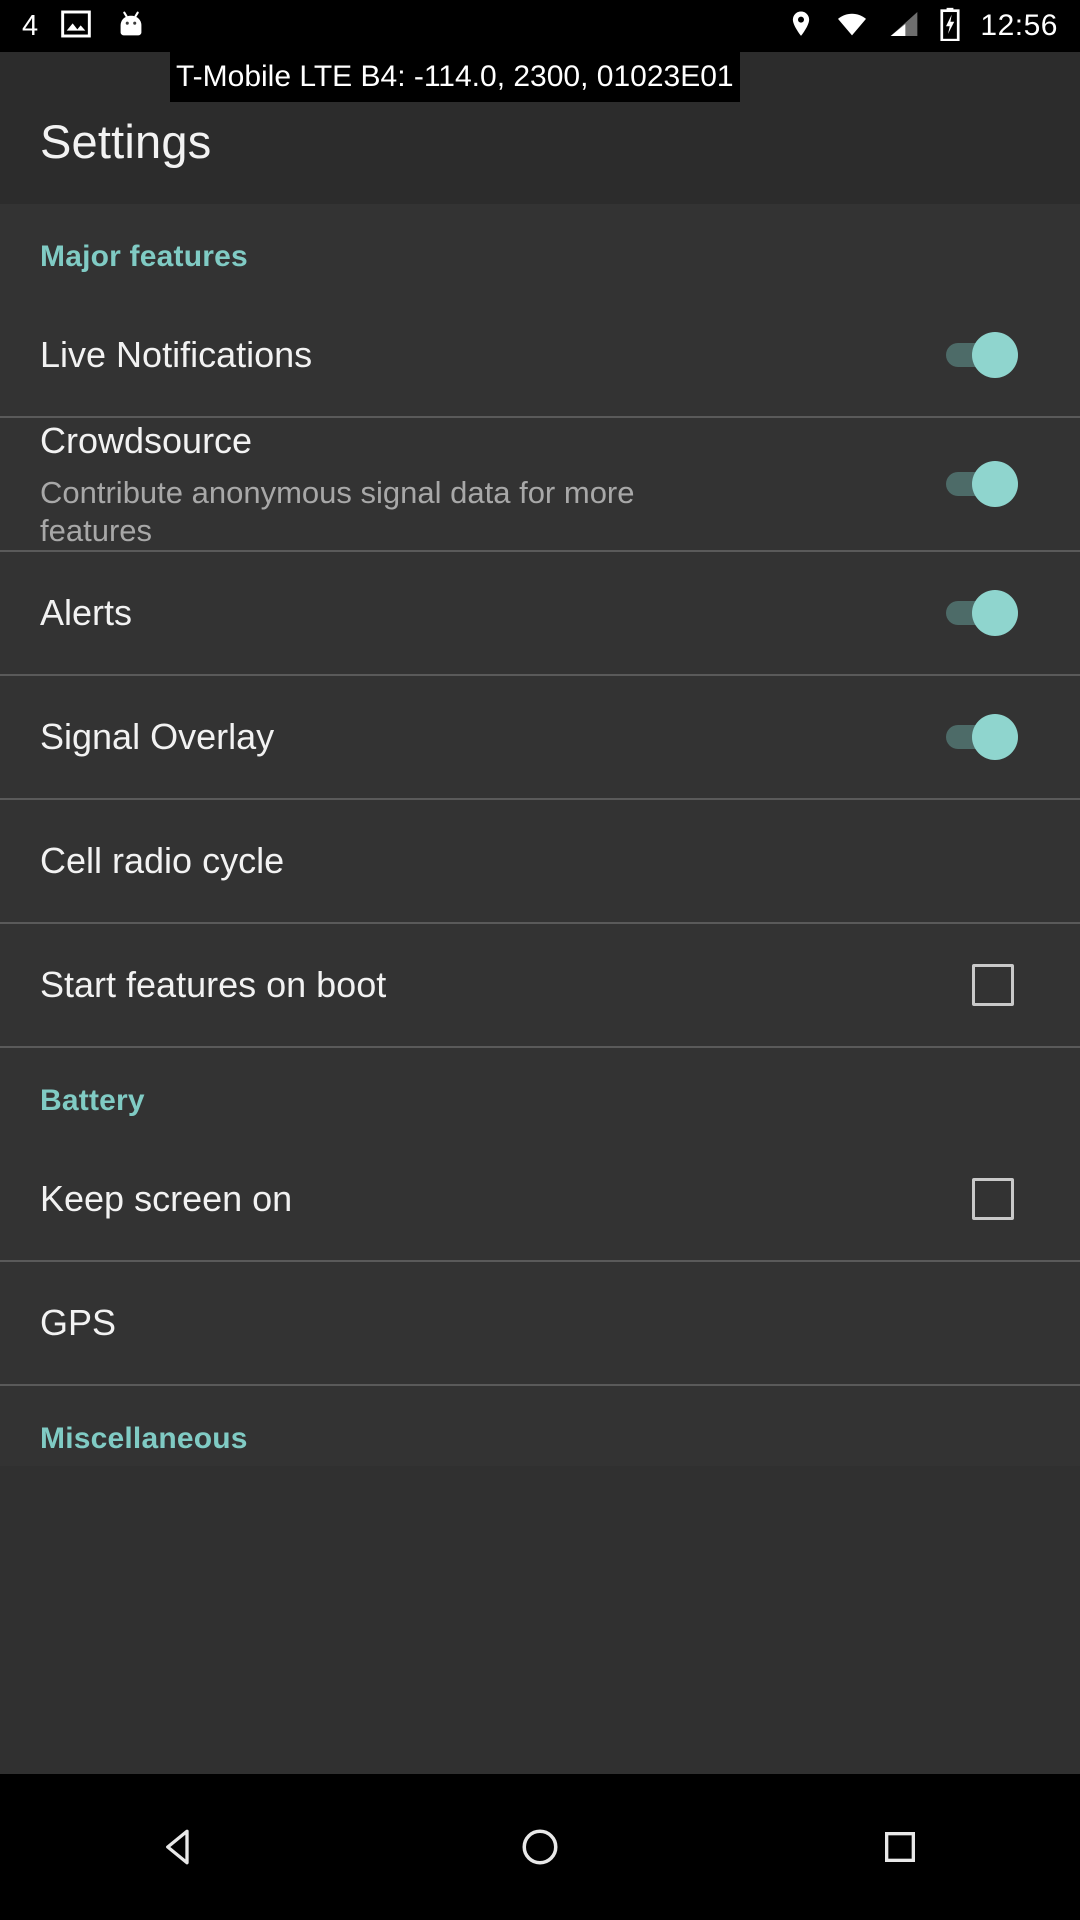  Describe the element at coordinates (176, 354) in the screenshot. I see `row-title: Live Notifications` at that location.